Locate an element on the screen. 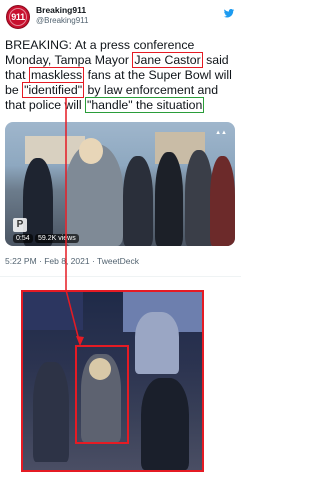  twitter-bird-icon is located at coordinates (229, 13).